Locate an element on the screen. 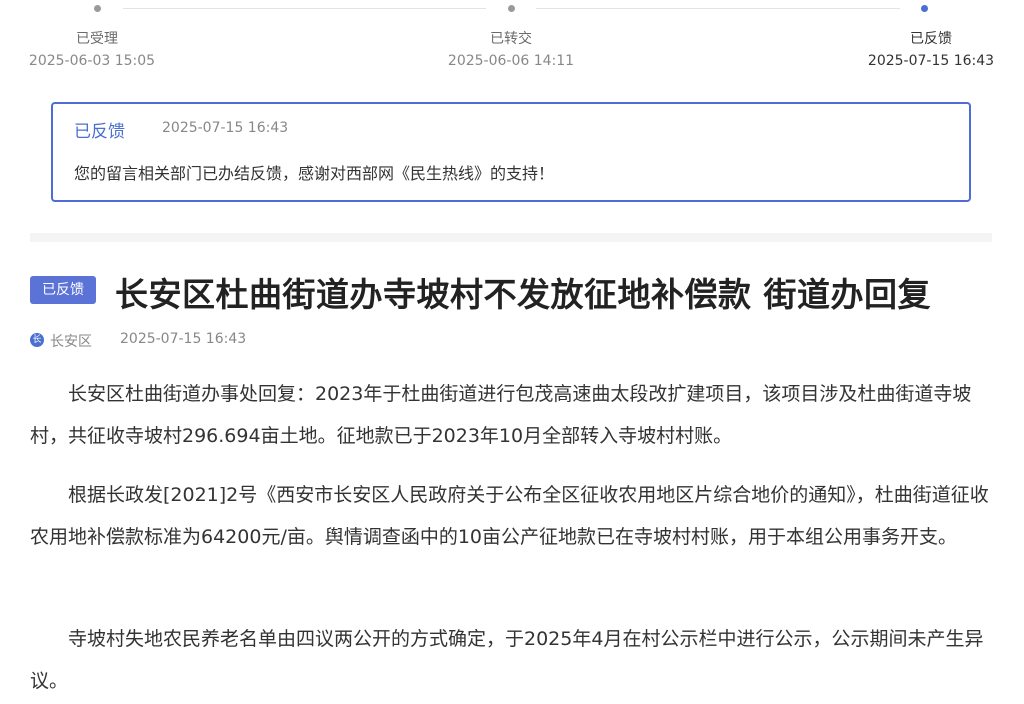  feedback-message: 您的留言相关部门已办结反馈，感谢对西部网《民生热线》的支持！ is located at coordinates (314, 173).